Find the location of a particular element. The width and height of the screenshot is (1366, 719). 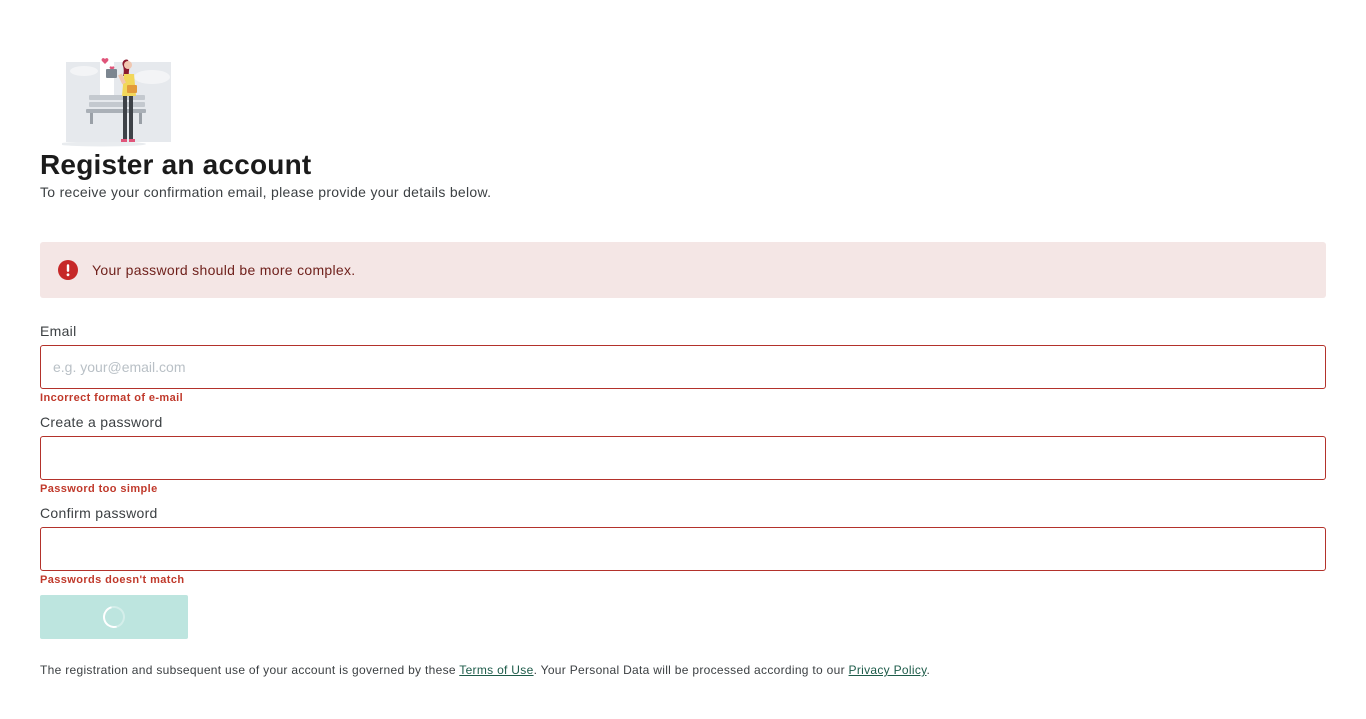

password-input is located at coordinates (683, 458).